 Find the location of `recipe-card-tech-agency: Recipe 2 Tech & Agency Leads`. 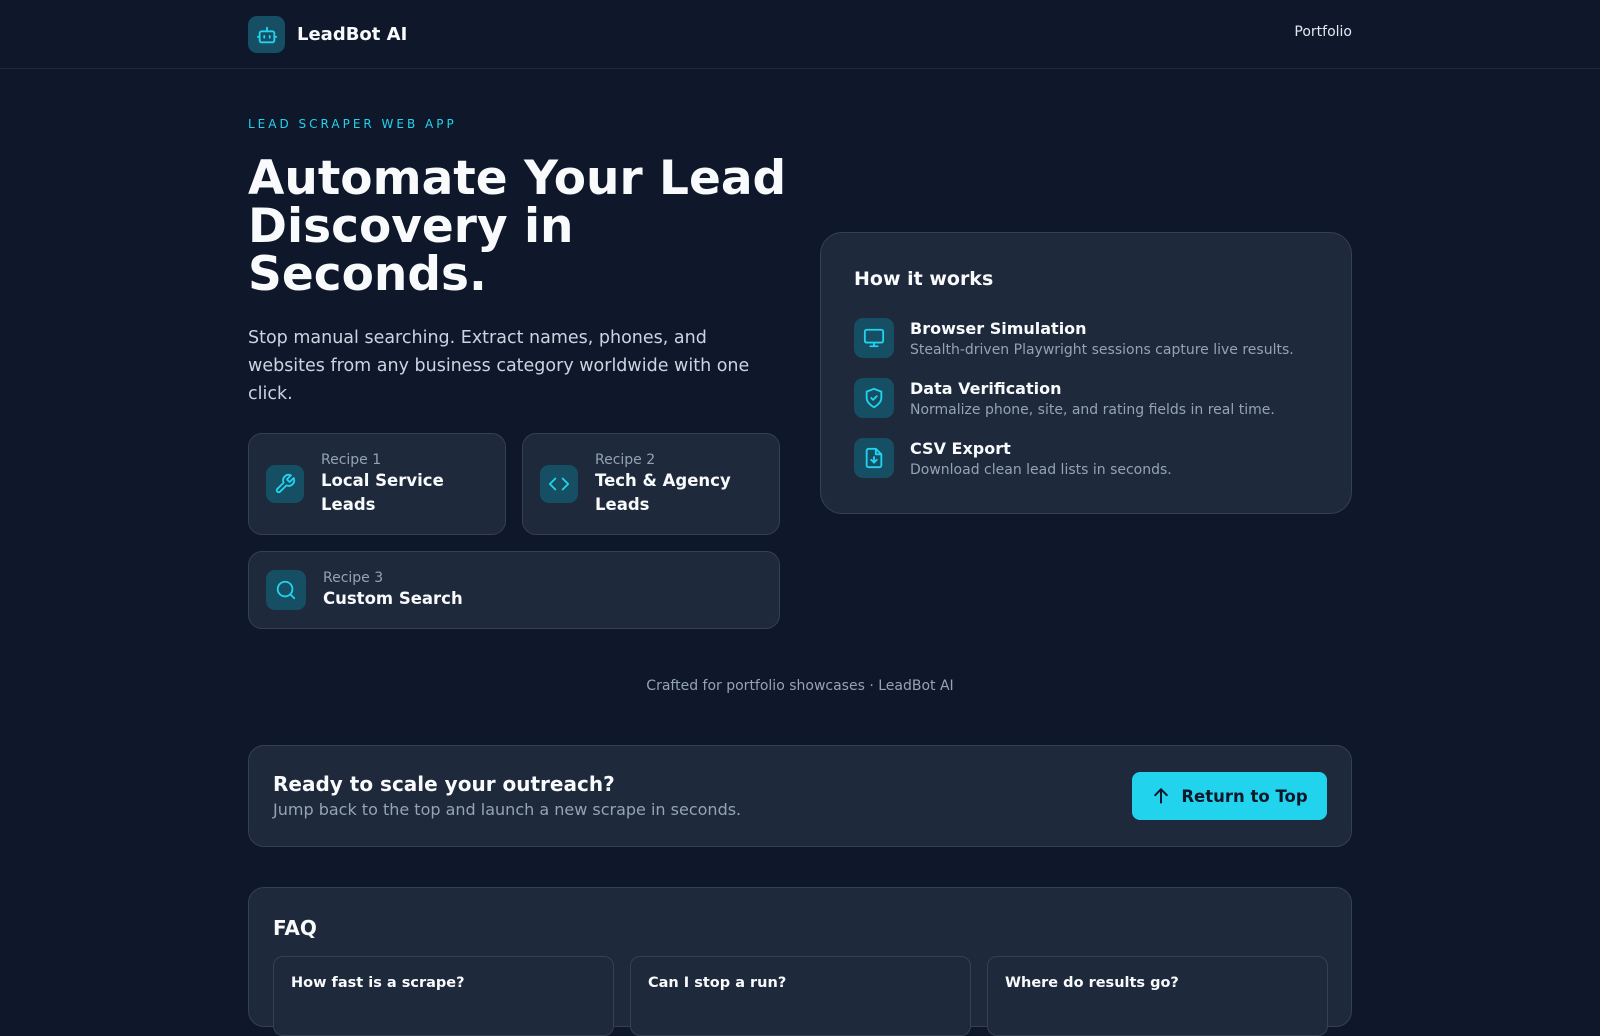

recipe-card-tech-agency: Recipe 2 Tech & Agency Leads is located at coordinates (651, 484).